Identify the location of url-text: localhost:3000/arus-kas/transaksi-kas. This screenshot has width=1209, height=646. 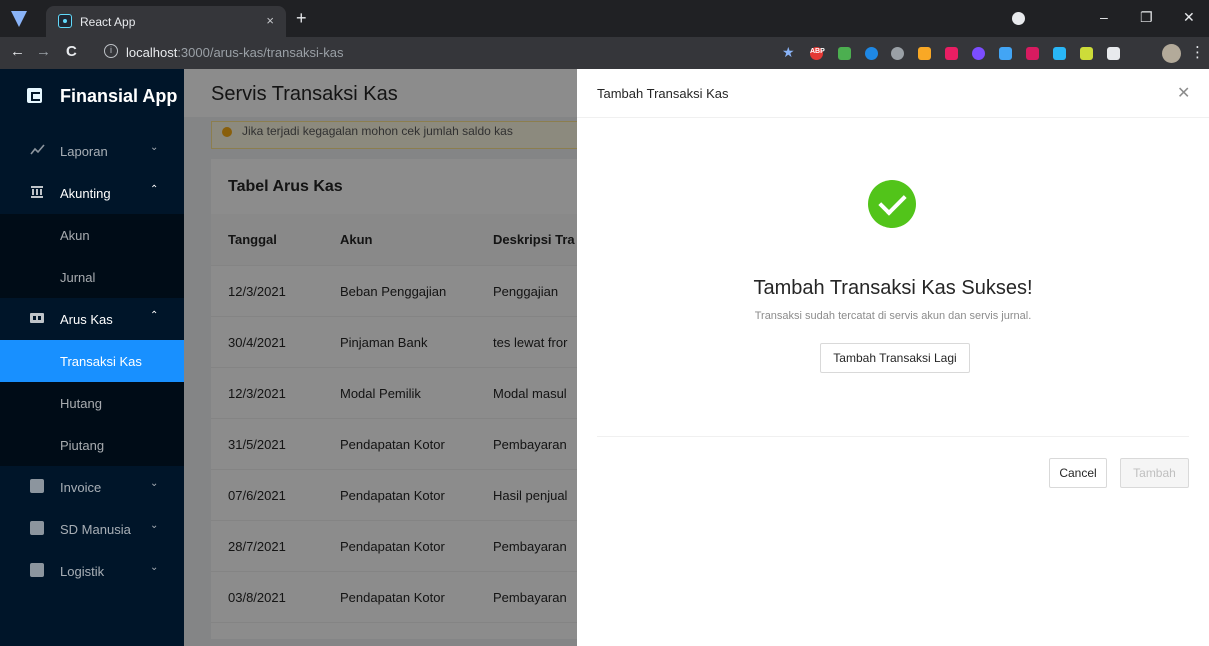
(235, 52).